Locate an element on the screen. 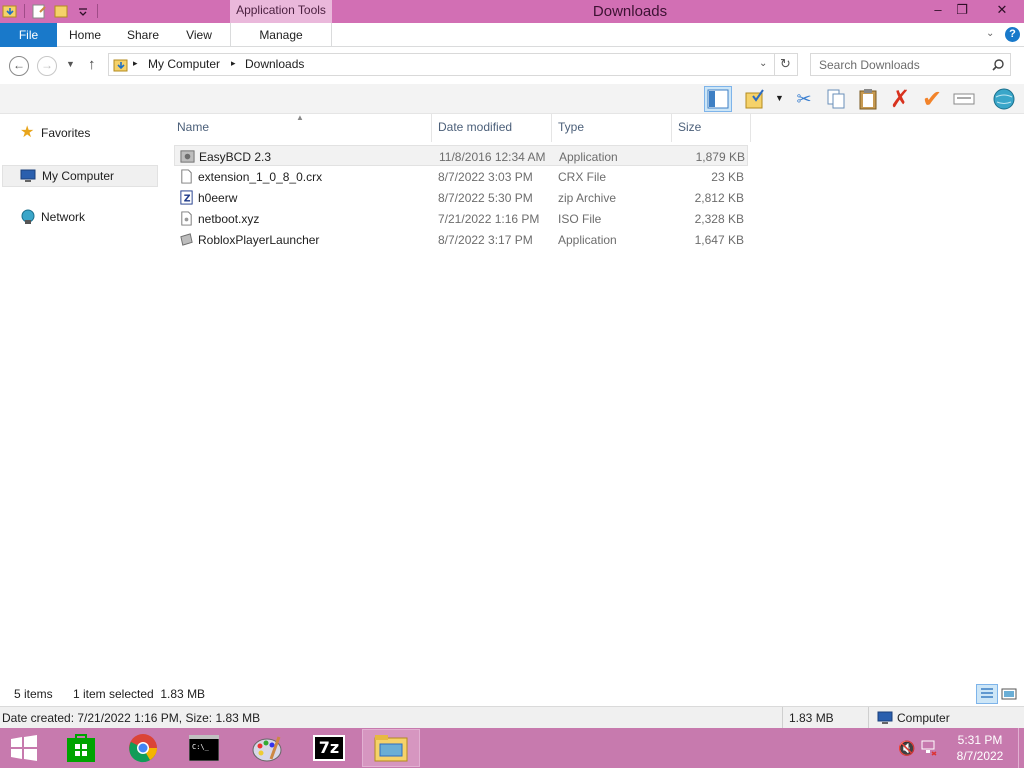 This screenshot has width=1024, height=768. file-name: EasyBCD 2.3 is located at coordinates (235, 157).